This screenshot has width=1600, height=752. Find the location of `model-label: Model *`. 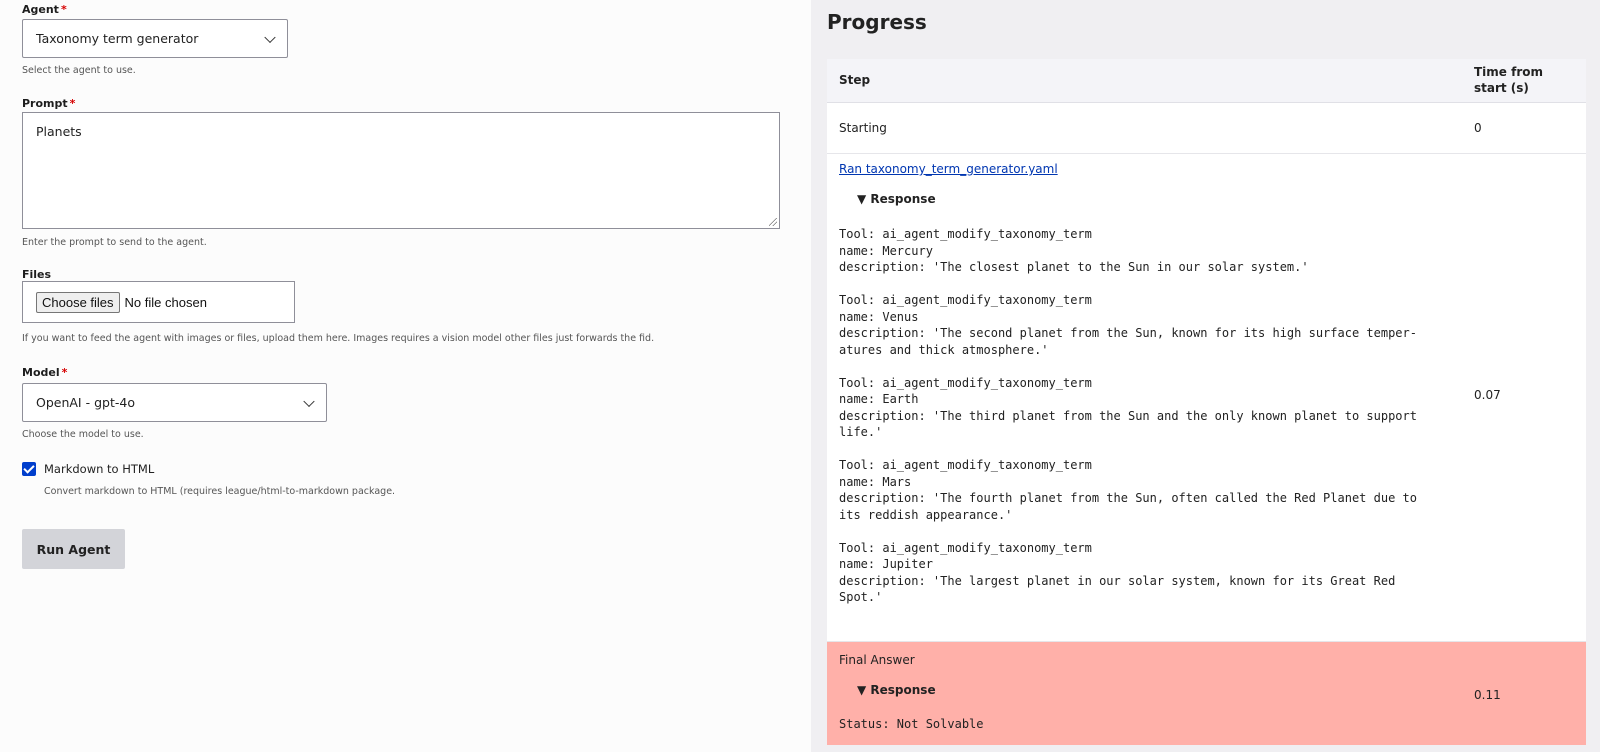

model-label: Model * is located at coordinates (45, 372).